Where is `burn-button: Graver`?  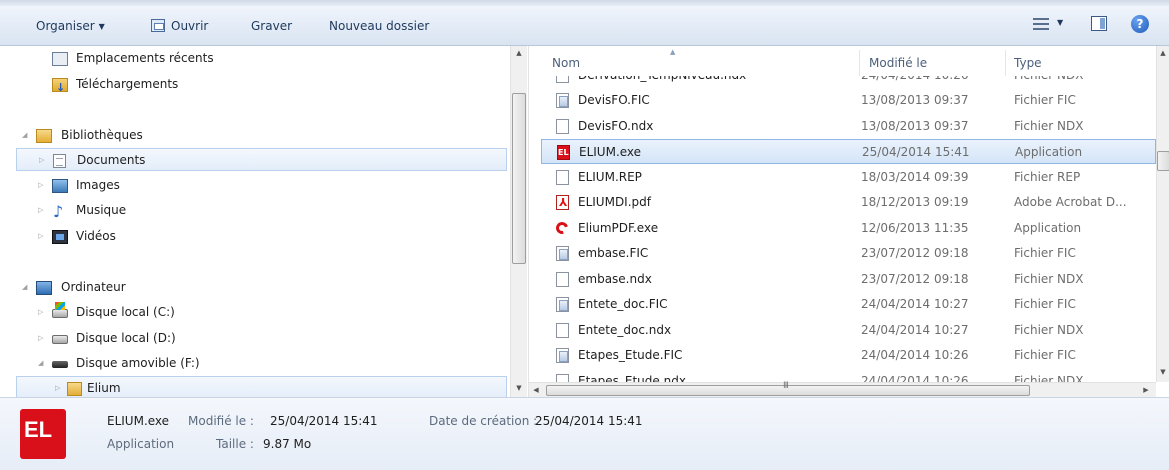
burn-button: Graver is located at coordinates (271, 26).